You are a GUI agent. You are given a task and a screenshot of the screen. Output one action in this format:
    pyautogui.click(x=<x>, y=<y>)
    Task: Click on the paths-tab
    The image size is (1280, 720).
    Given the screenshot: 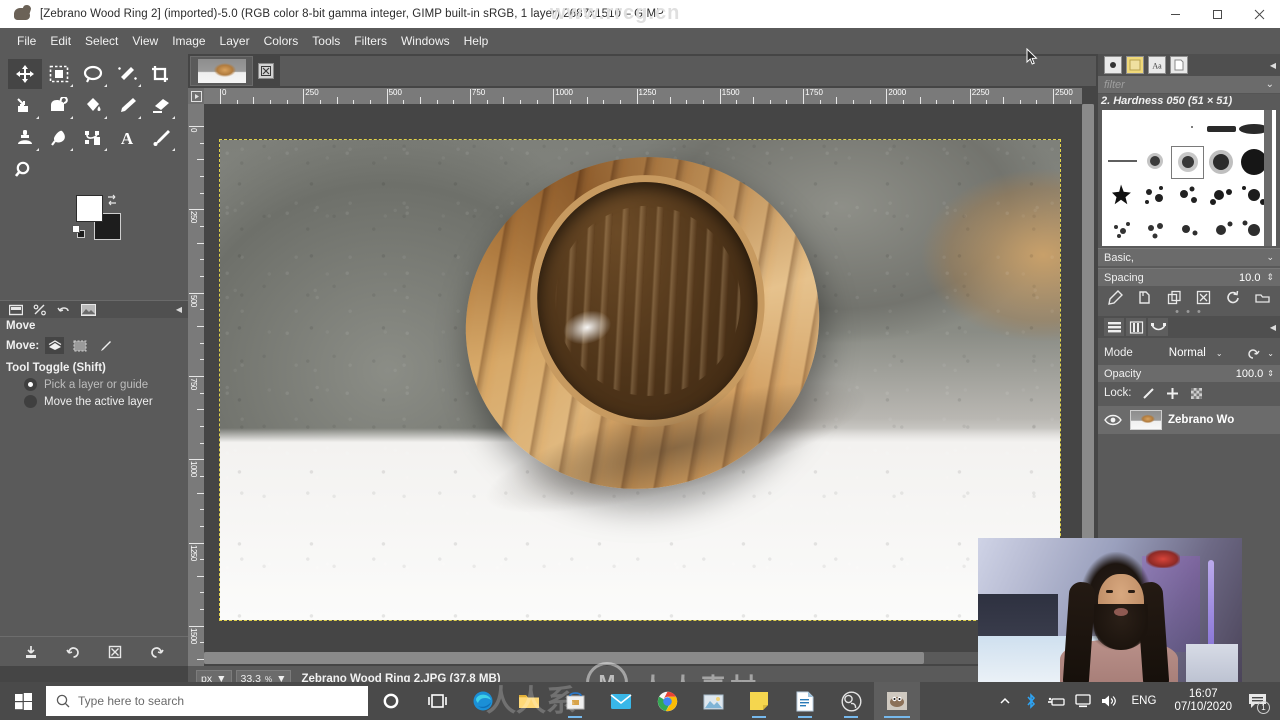 What is the action you would take?
    pyautogui.click(x=1158, y=327)
    